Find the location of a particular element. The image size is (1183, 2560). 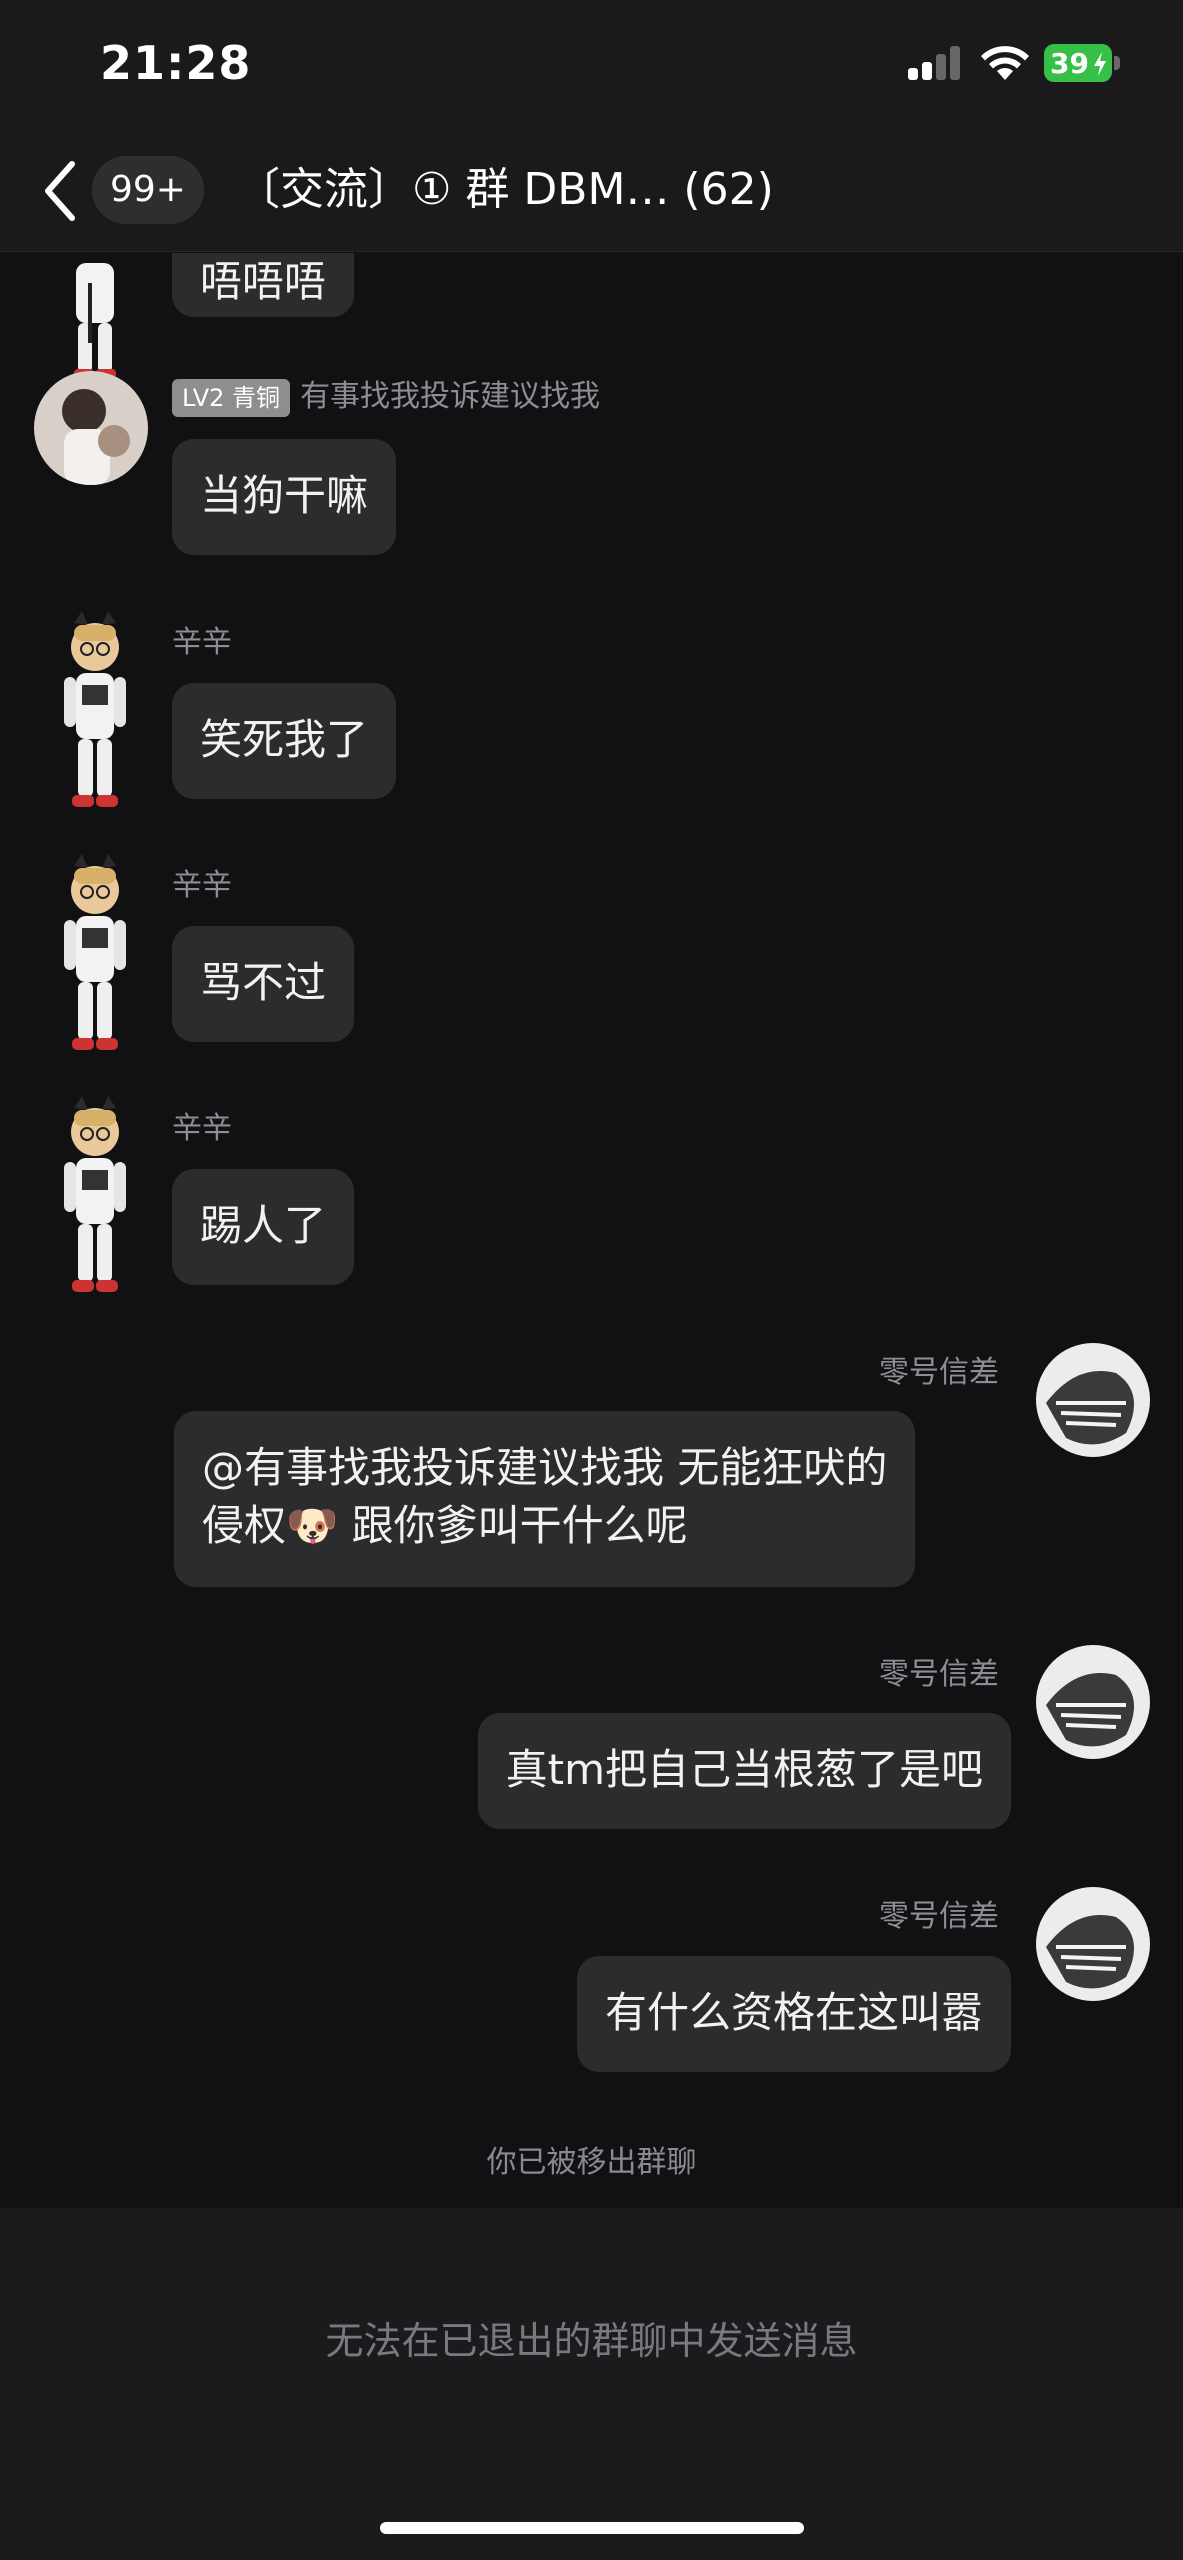

signal-icon is located at coordinates (935, 63).